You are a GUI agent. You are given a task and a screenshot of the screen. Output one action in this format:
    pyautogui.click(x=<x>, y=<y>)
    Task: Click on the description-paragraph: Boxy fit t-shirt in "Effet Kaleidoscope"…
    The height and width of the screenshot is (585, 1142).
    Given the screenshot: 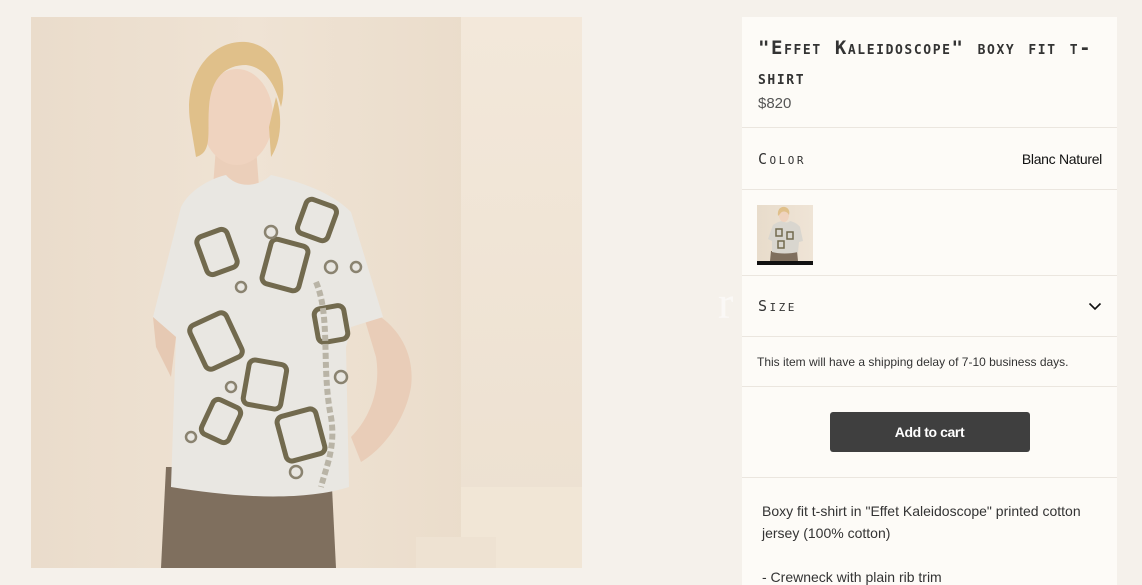 What is the action you would take?
    pyautogui.click(x=921, y=522)
    